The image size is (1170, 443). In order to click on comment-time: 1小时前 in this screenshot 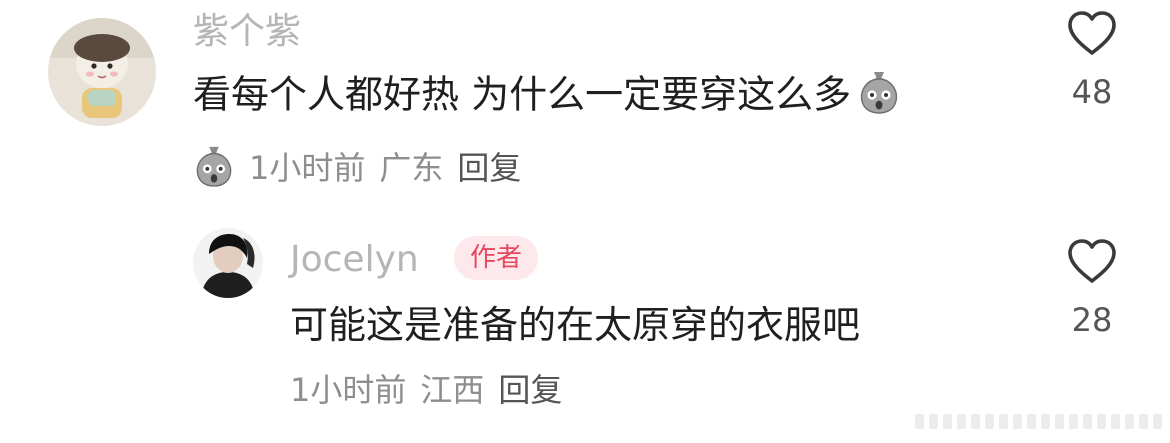, I will do `click(307, 167)`.